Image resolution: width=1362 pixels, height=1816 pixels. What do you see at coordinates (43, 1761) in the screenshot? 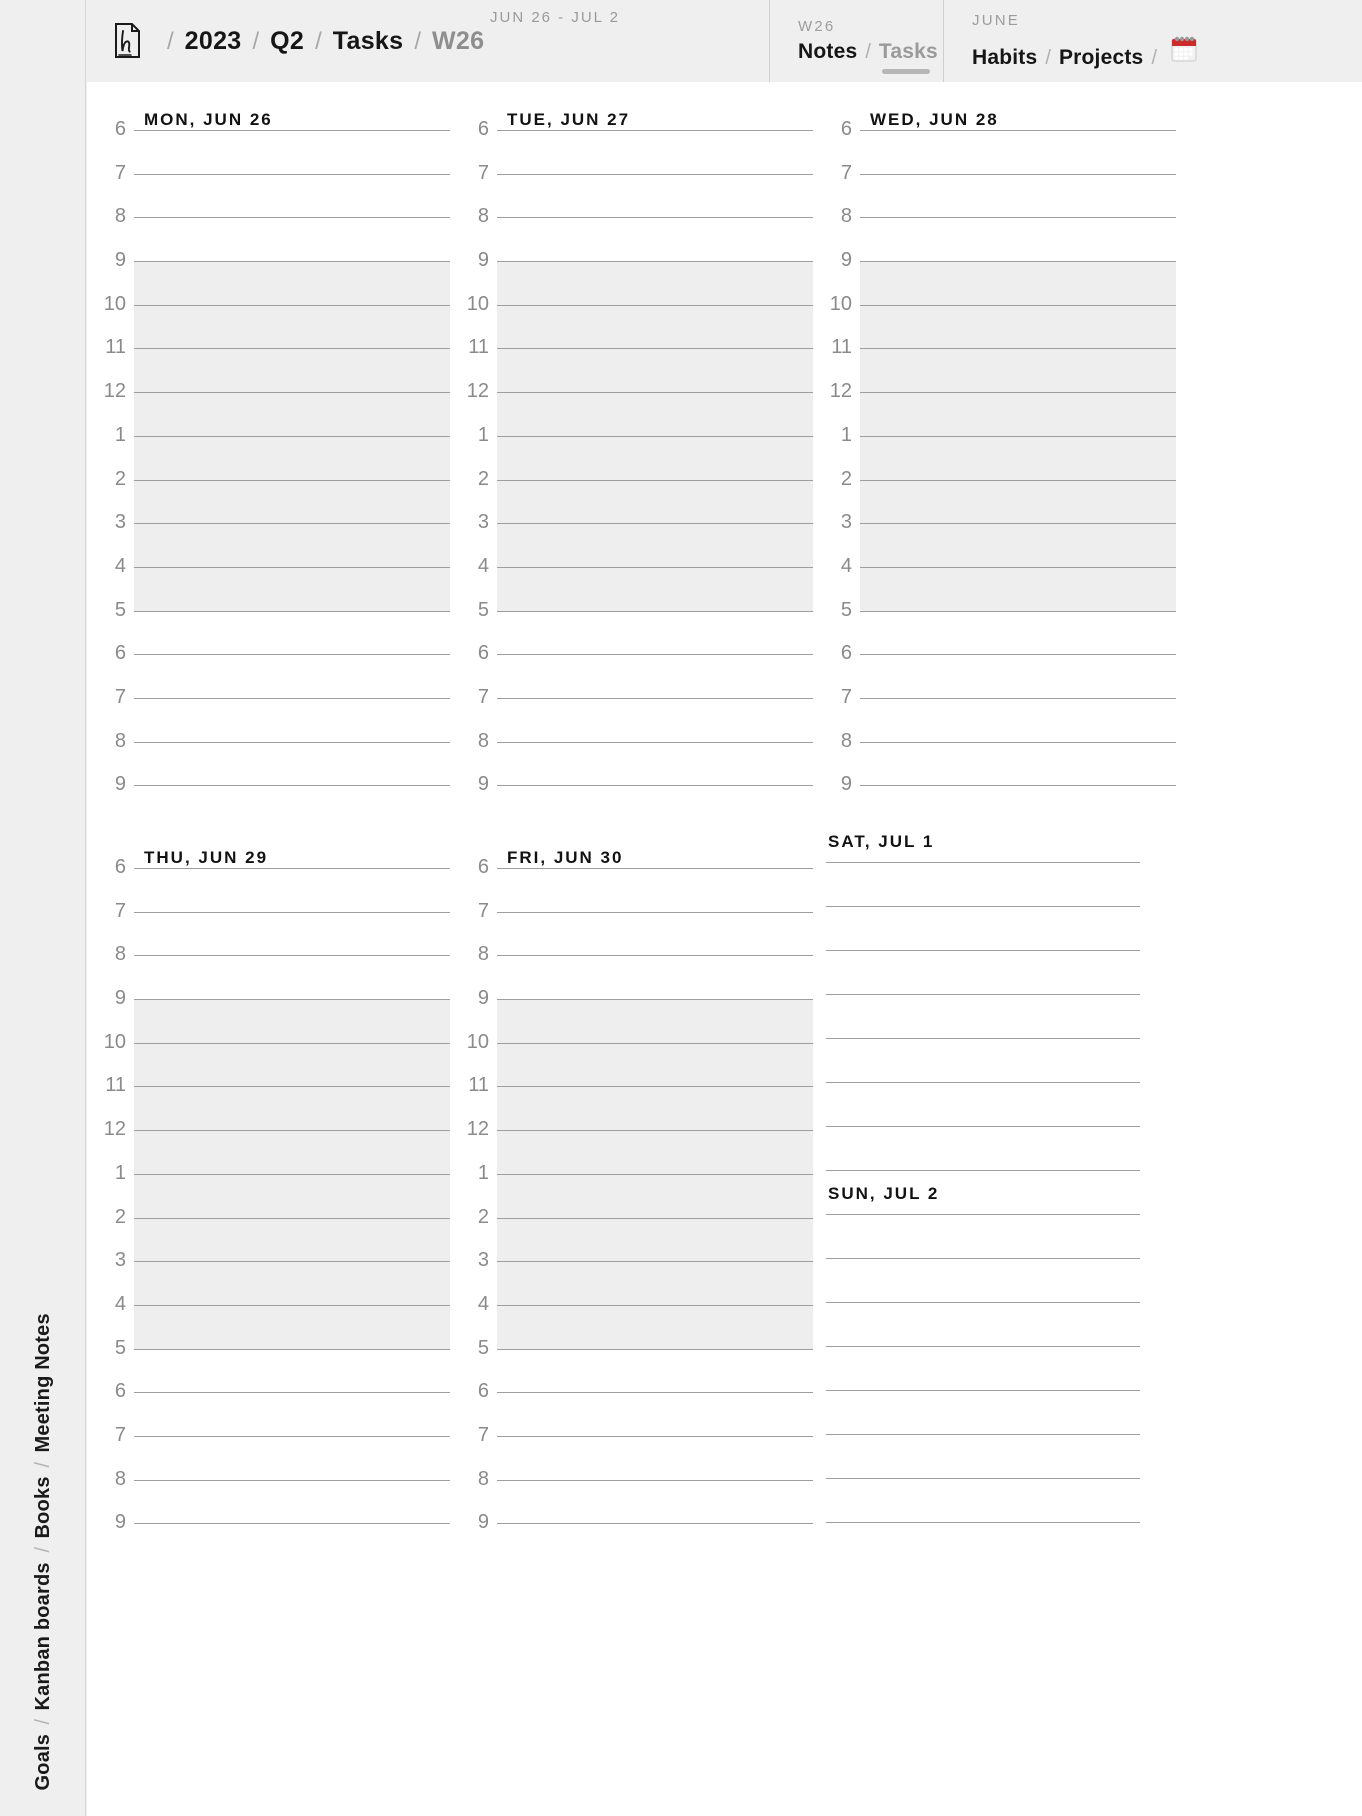
I see `sidebar-item-goals: Goals` at bounding box center [43, 1761].